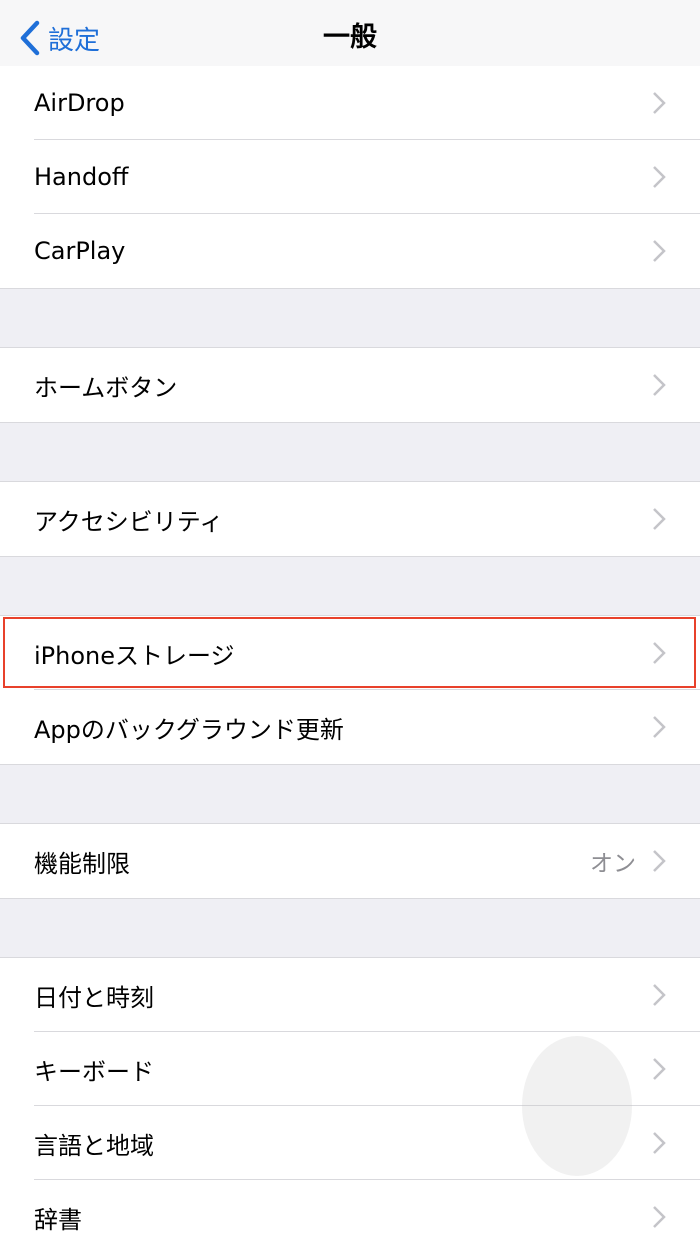 This screenshot has height=1254, width=700. Describe the element at coordinates (58, 1219) in the screenshot. I see `item-label: 辞書` at that location.